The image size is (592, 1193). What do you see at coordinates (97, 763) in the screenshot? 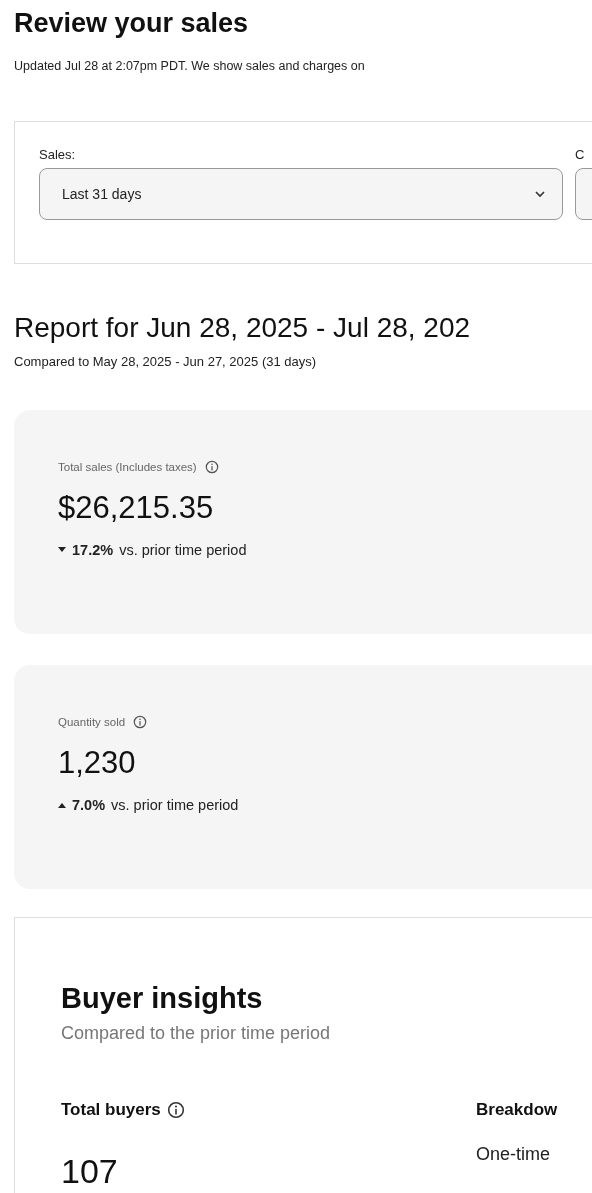
I see `metric-value: 1,230` at bounding box center [97, 763].